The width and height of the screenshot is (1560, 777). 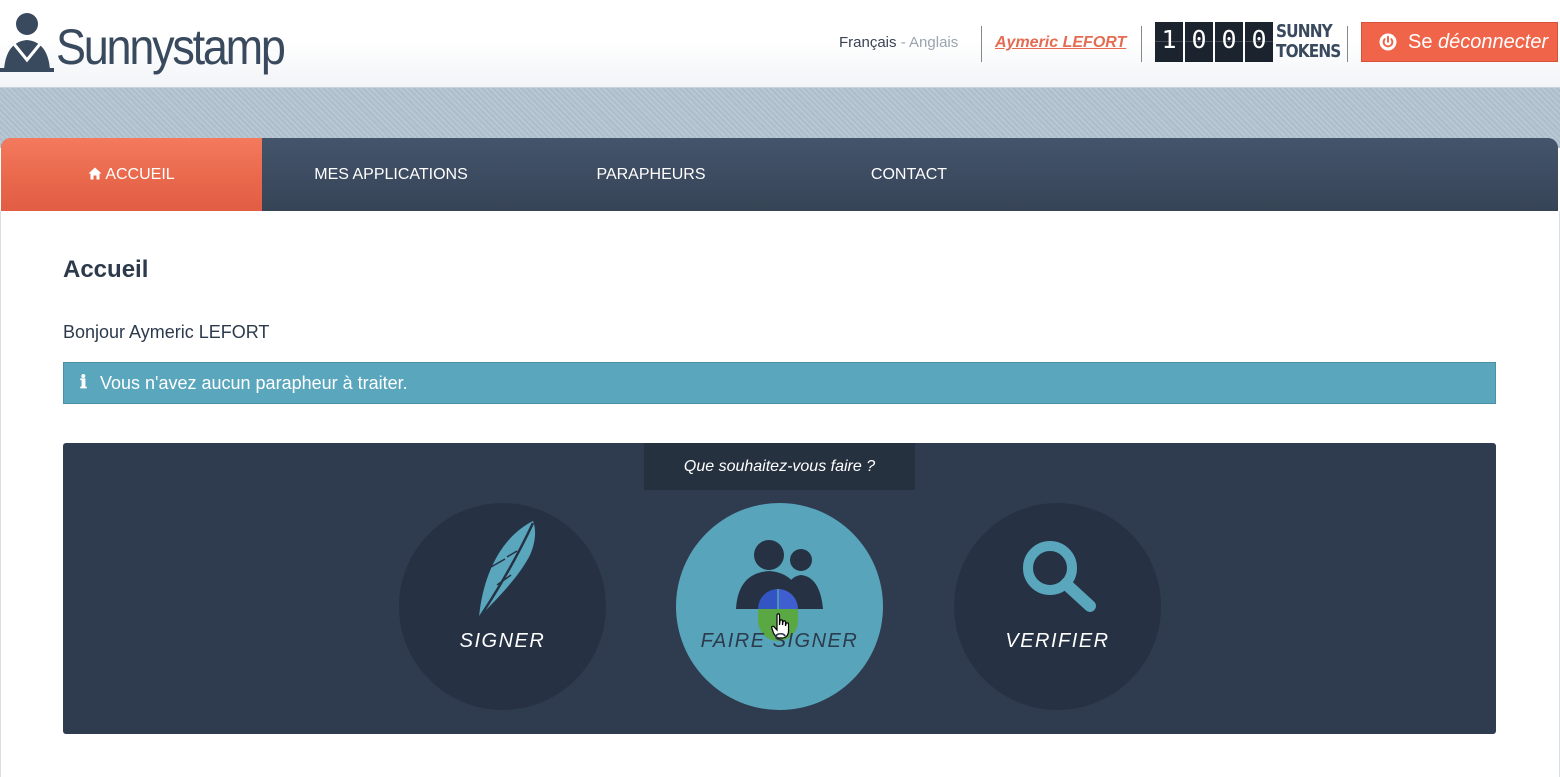 I want to click on logo-figure-icon, so click(x=27, y=42).